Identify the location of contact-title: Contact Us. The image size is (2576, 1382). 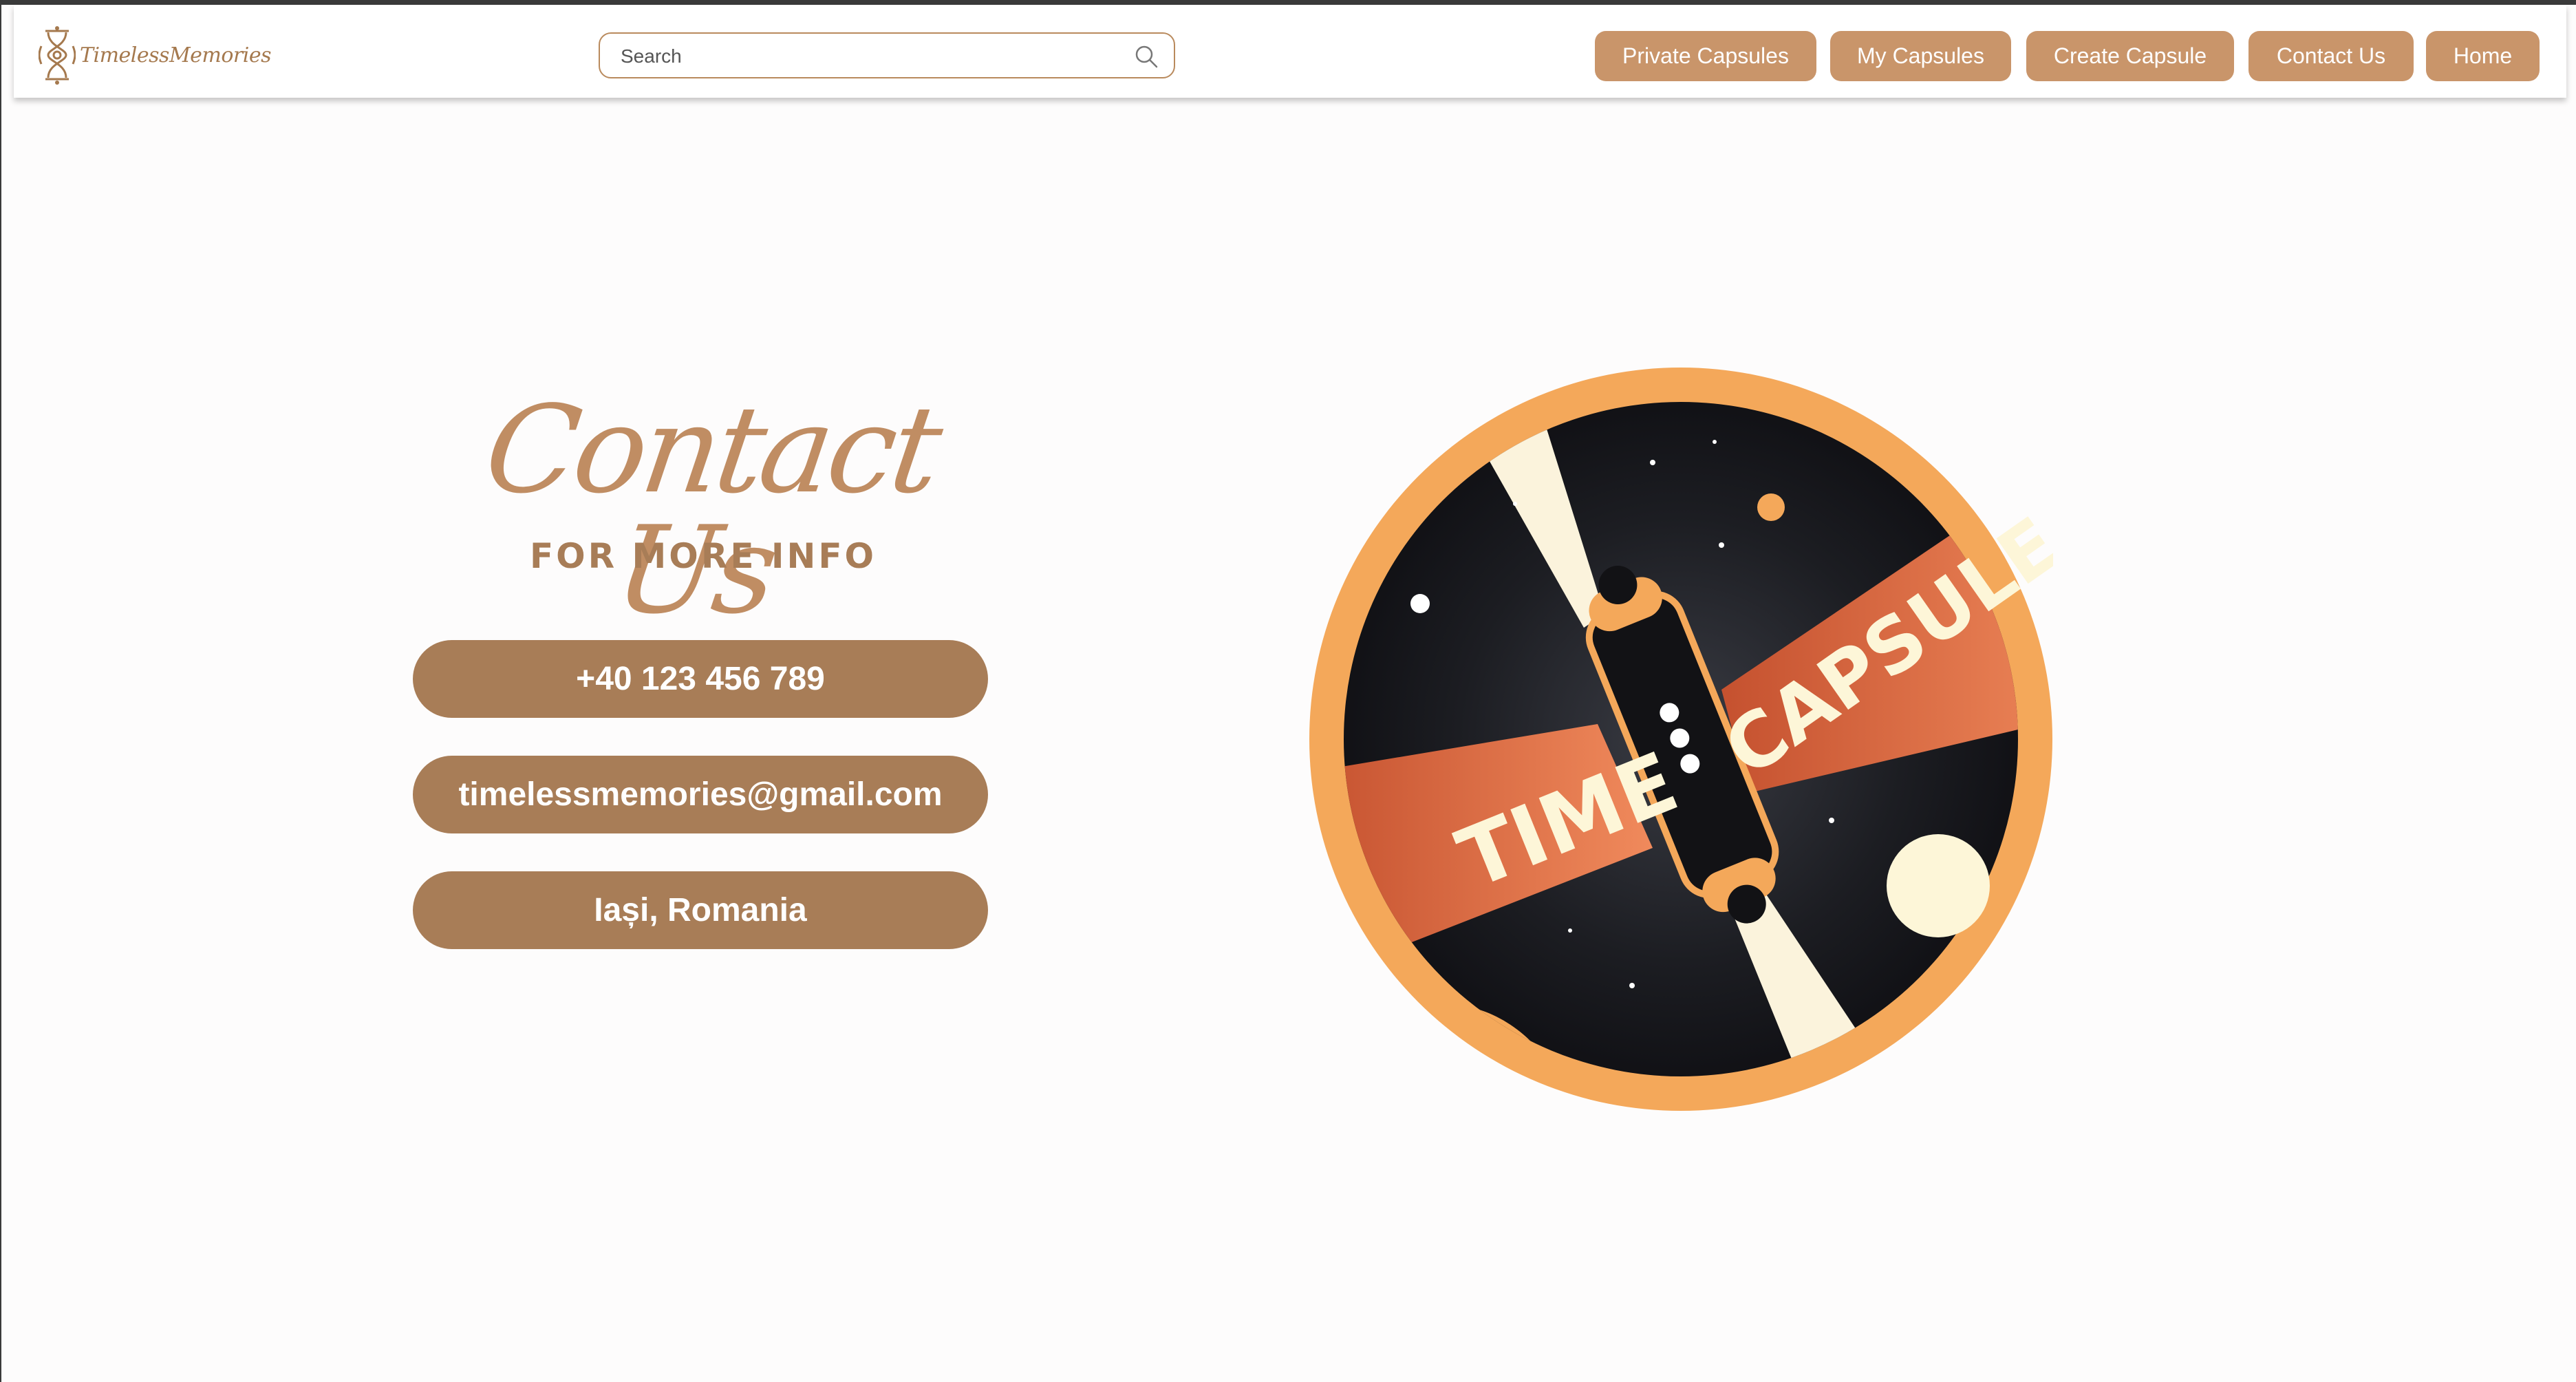
(712, 511).